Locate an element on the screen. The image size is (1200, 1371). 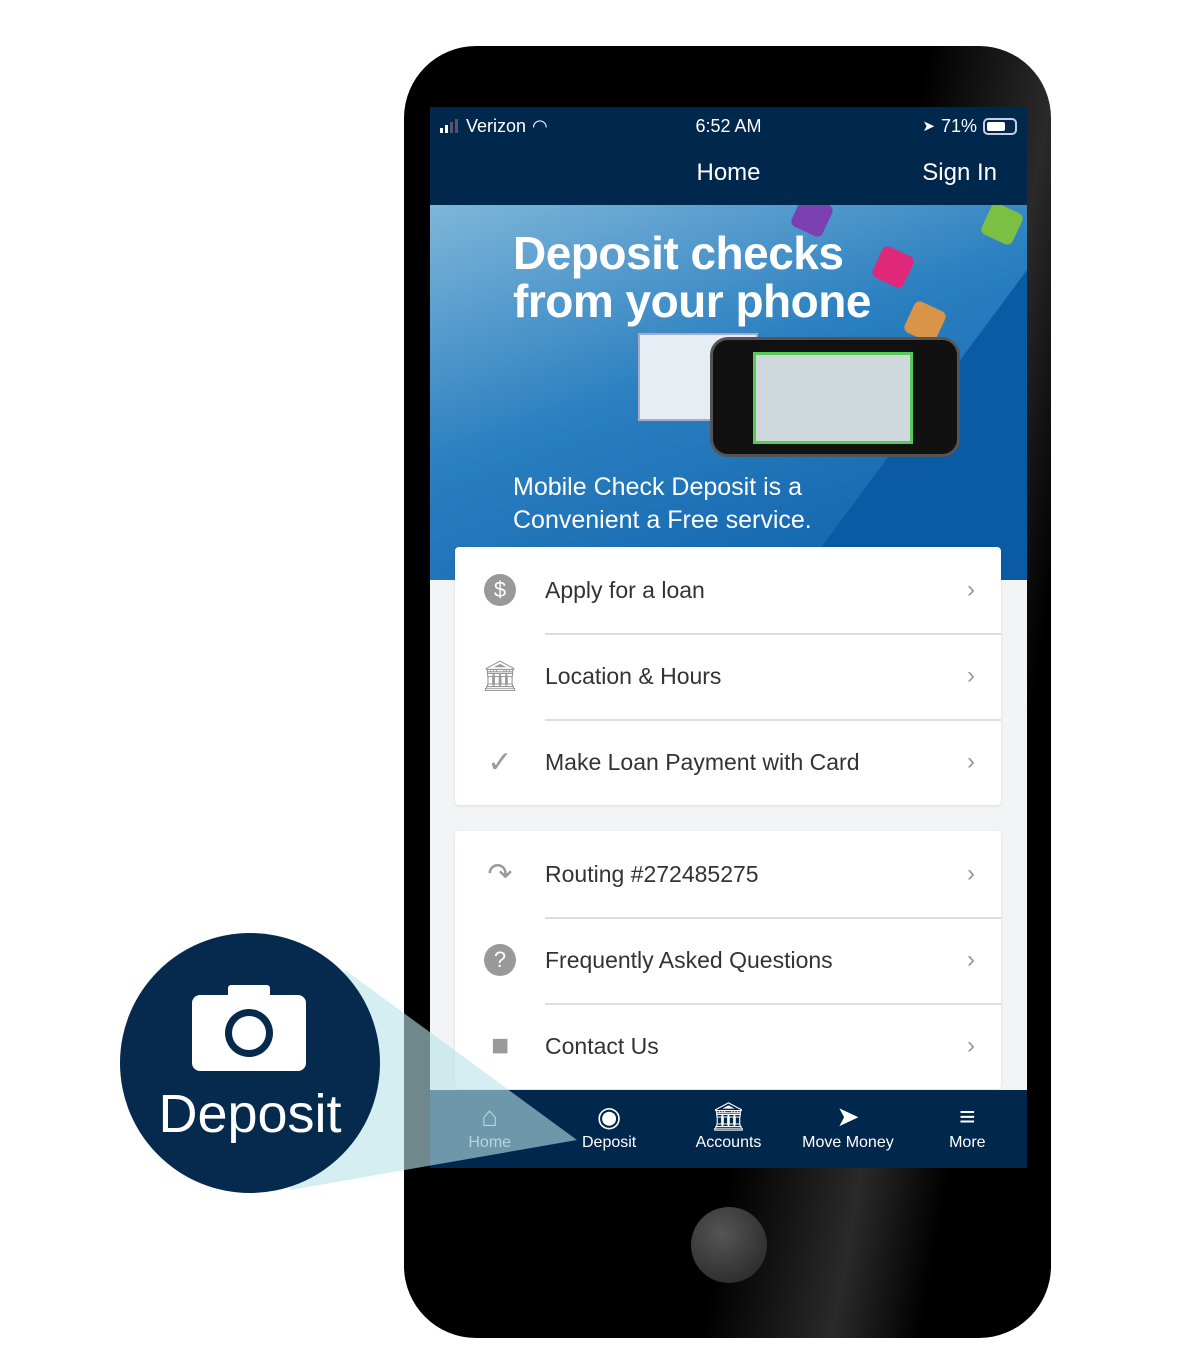
camera-icon is located at coordinates (249, 1028).